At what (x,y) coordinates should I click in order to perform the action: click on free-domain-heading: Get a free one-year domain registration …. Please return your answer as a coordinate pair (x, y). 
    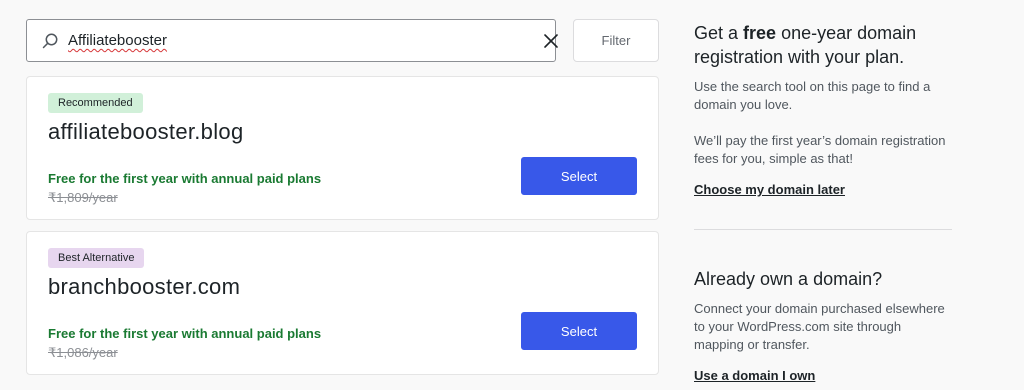
    Looking at the image, I should click on (823, 45).